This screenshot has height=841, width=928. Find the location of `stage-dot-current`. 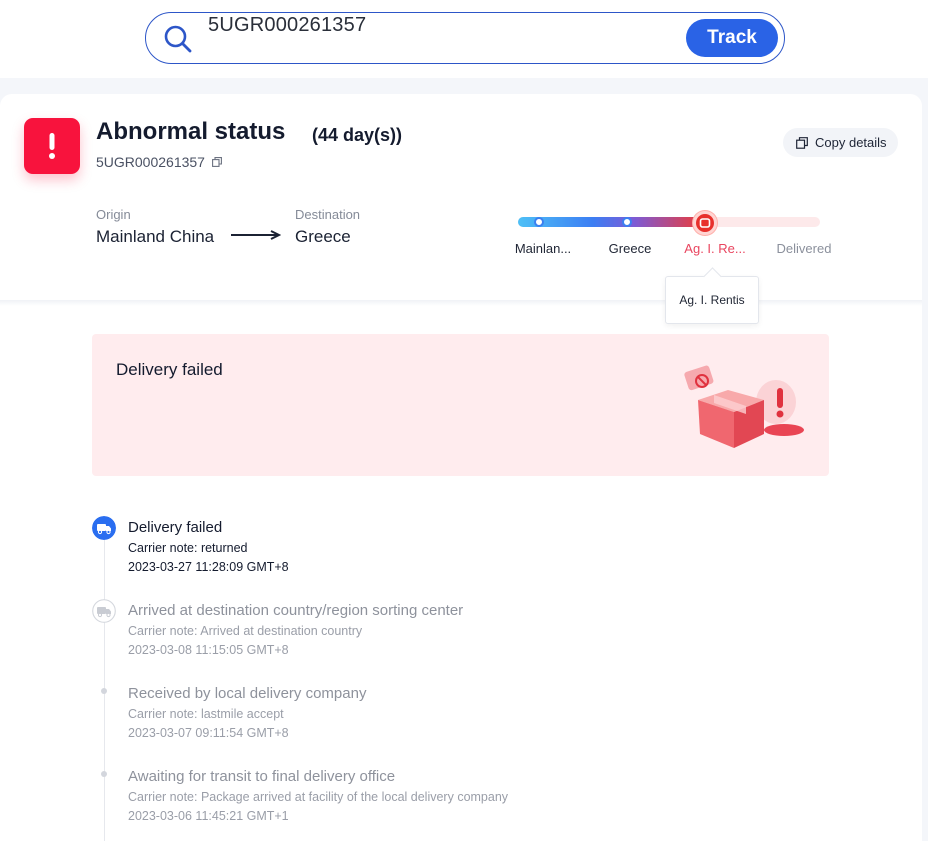

stage-dot-current is located at coordinates (705, 223).